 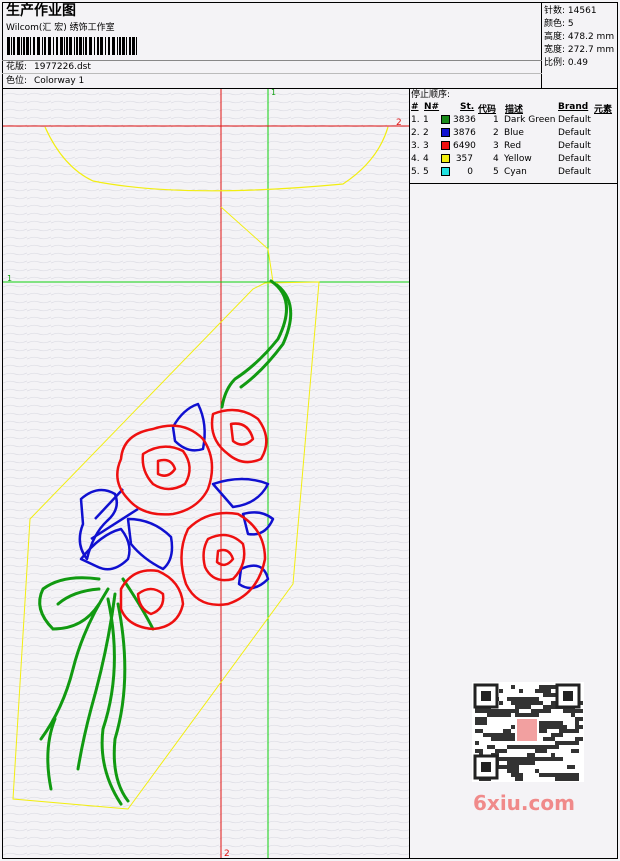 I want to click on watermark: 6xiu.com, so click(x=524, y=803).